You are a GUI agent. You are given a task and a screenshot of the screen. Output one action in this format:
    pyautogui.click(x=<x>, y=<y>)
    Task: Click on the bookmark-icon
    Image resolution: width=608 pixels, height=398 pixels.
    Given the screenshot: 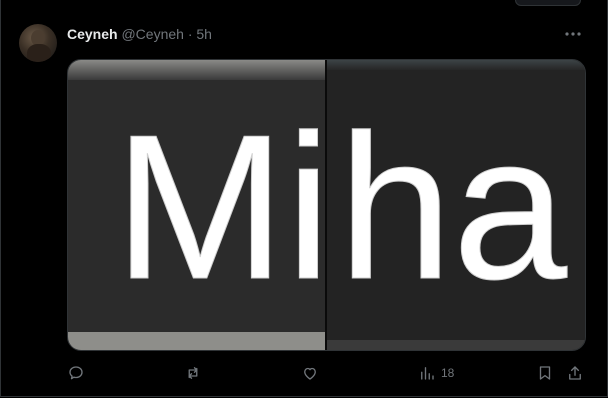 What is the action you would take?
    pyautogui.click(x=545, y=373)
    